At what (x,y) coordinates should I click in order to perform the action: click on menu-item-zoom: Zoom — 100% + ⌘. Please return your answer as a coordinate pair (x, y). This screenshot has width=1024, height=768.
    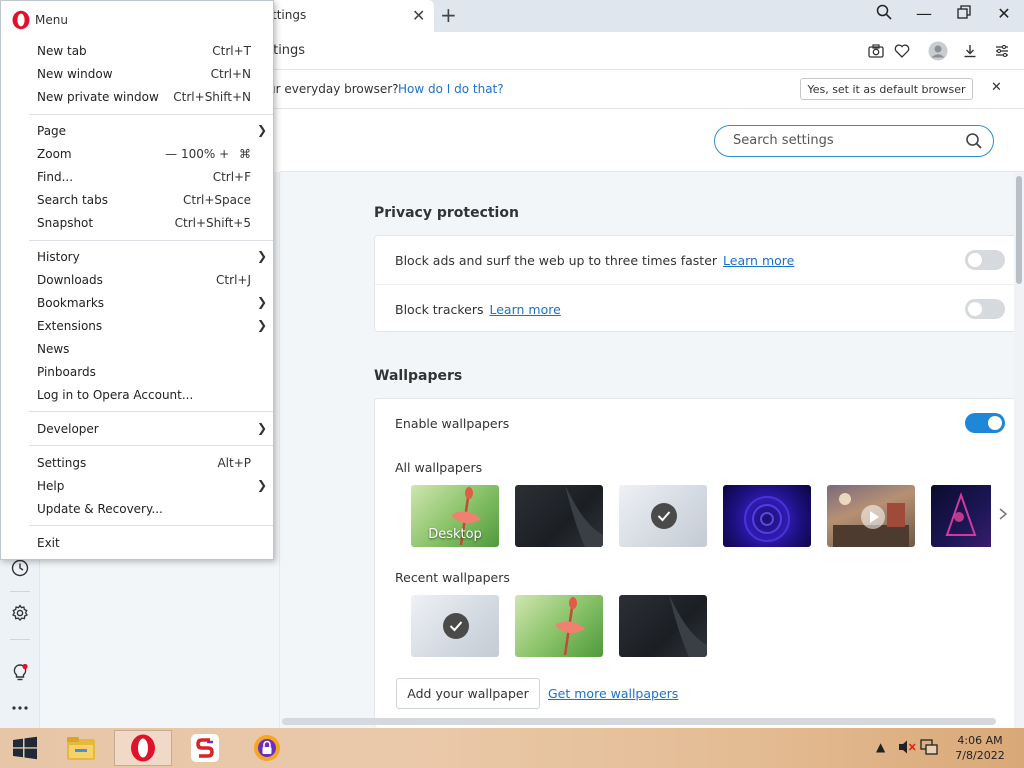
    Looking at the image, I should click on (137, 154).